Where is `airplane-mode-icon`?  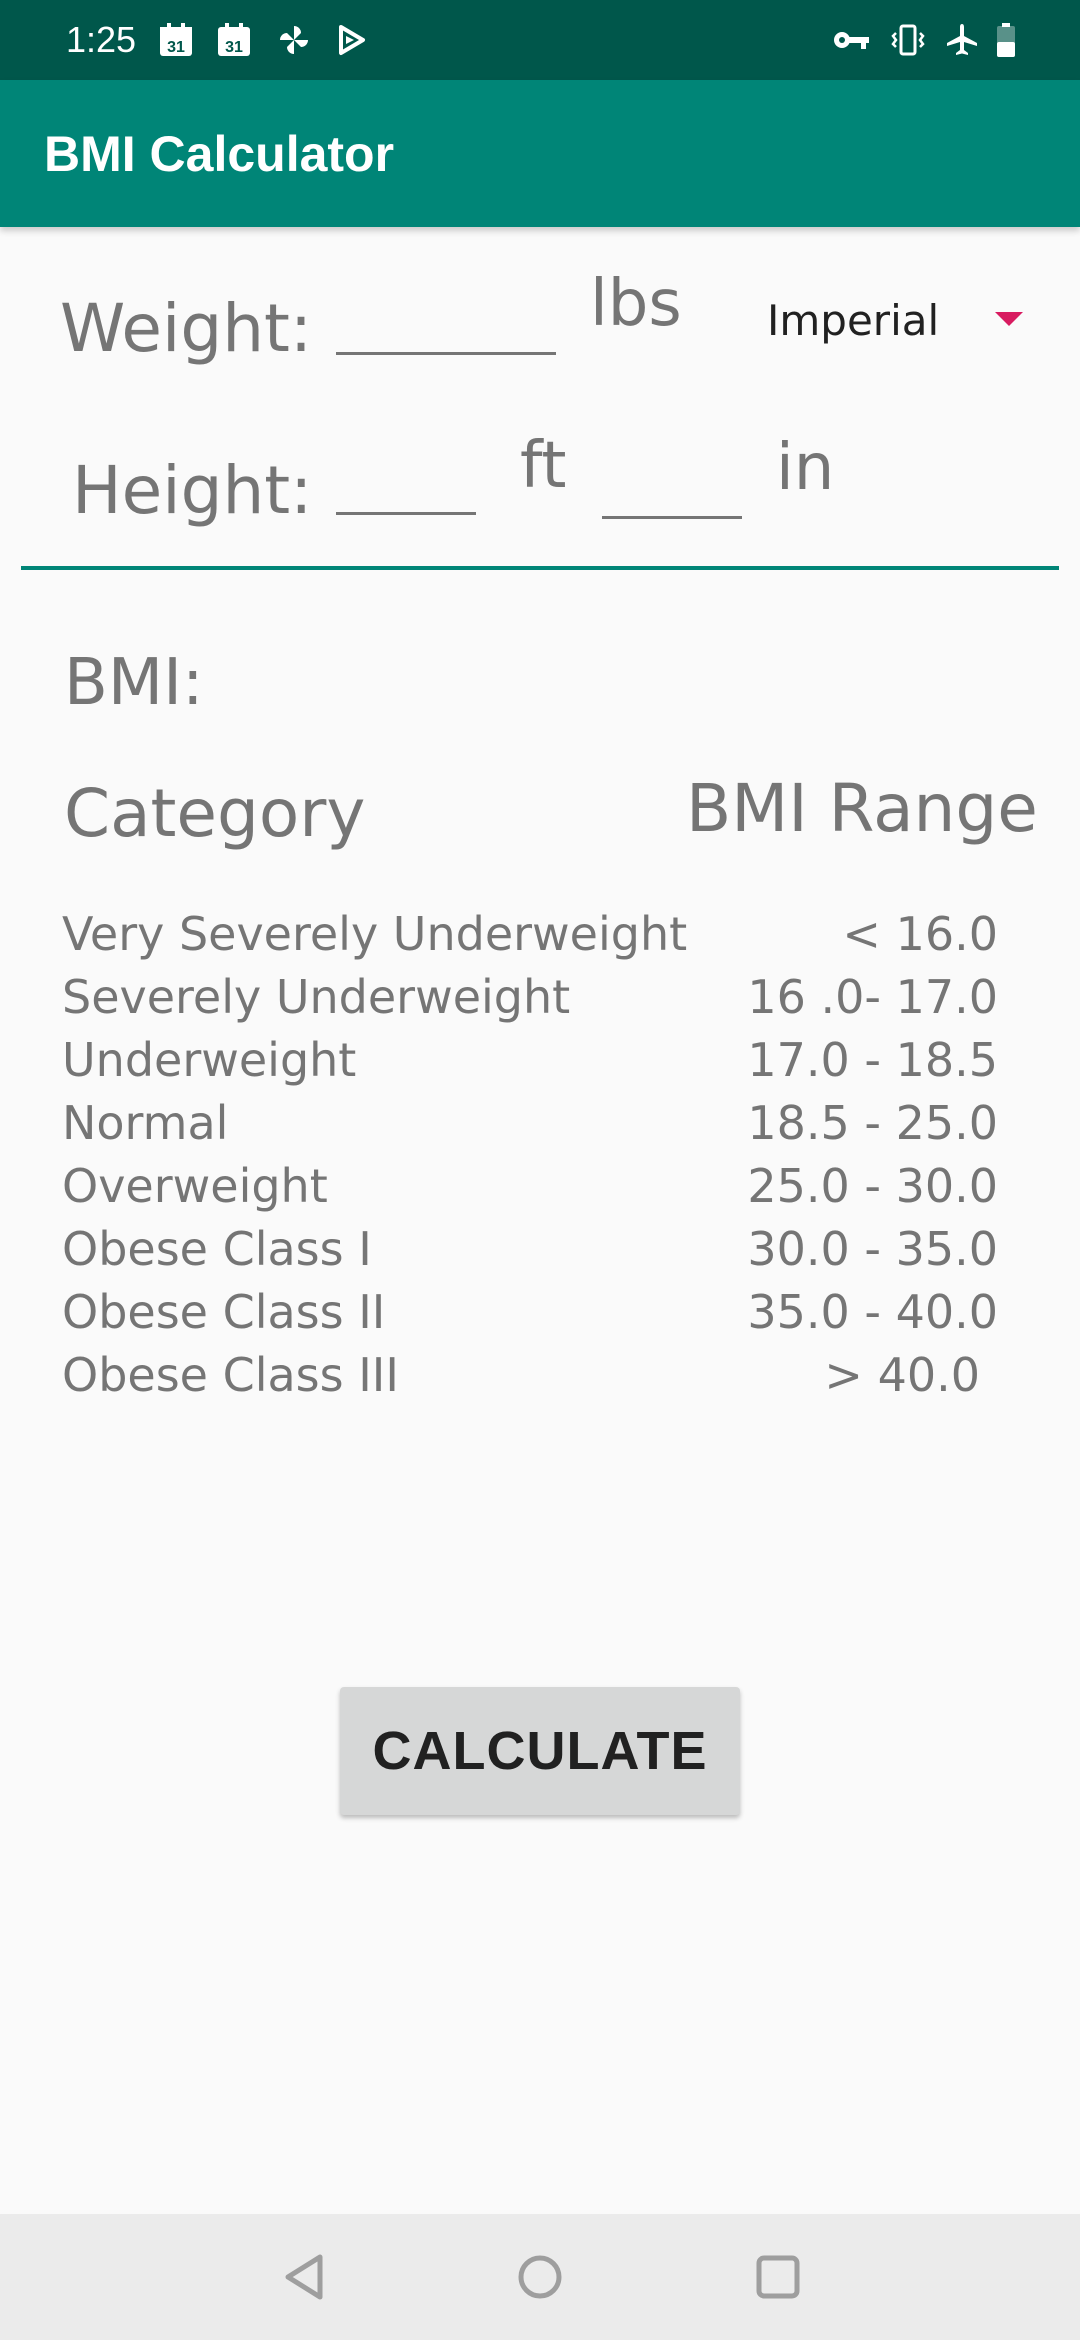 airplane-mode-icon is located at coordinates (962, 40).